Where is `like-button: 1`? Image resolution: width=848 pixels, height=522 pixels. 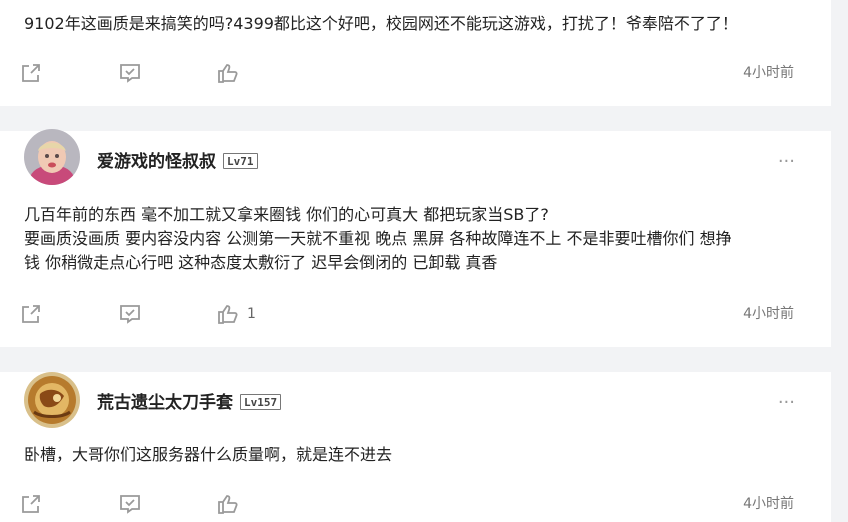 like-button: 1 is located at coordinates (241, 314).